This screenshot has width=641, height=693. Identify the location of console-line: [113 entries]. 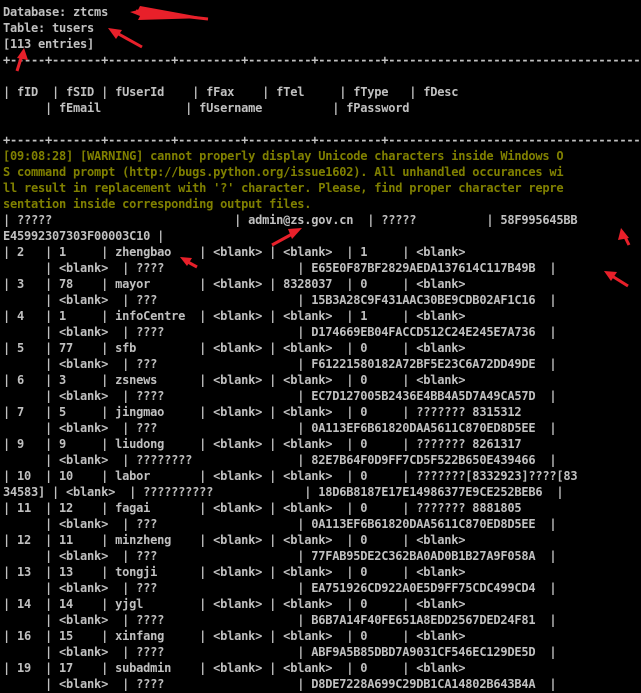
(49, 44).